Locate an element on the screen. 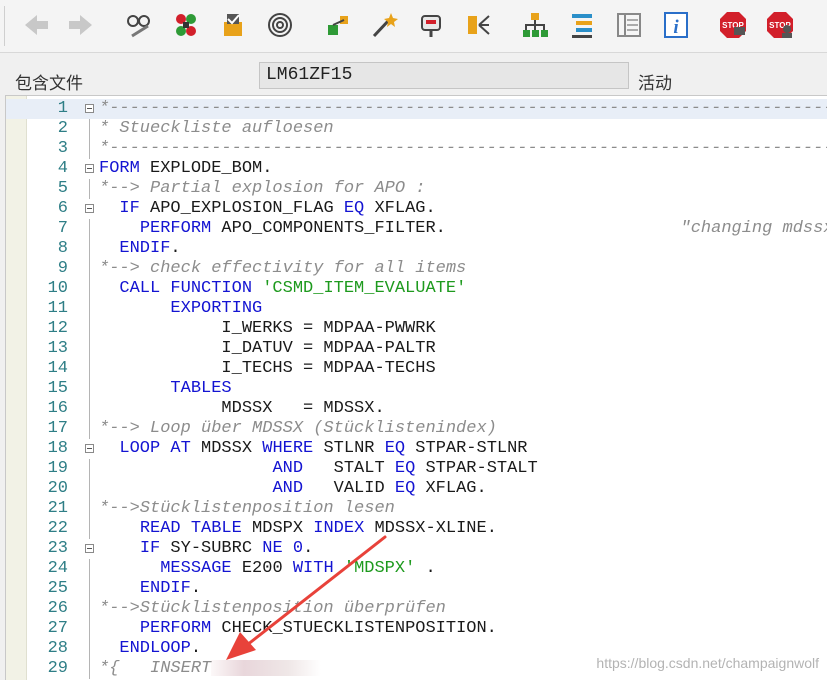 This screenshot has height=680, width=827. where-used-button is located at coordinates (338, 25).